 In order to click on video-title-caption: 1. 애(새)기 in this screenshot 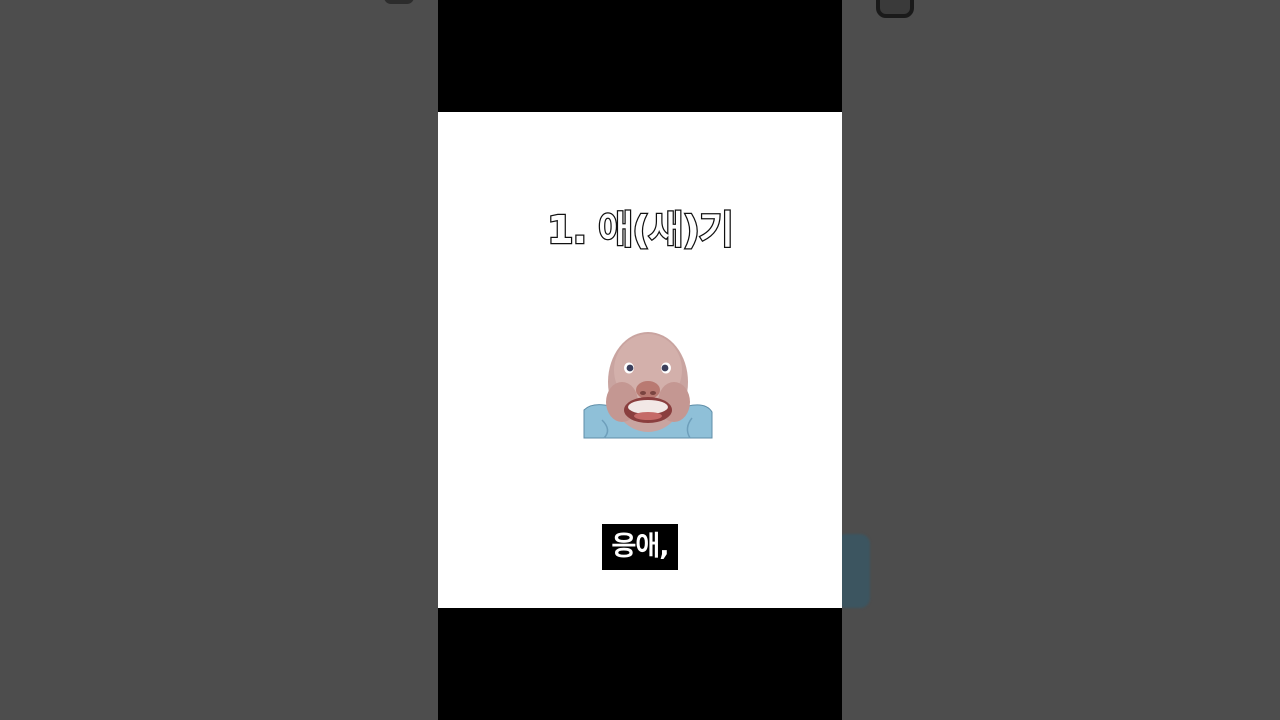, I will do `click(640, 230)`.